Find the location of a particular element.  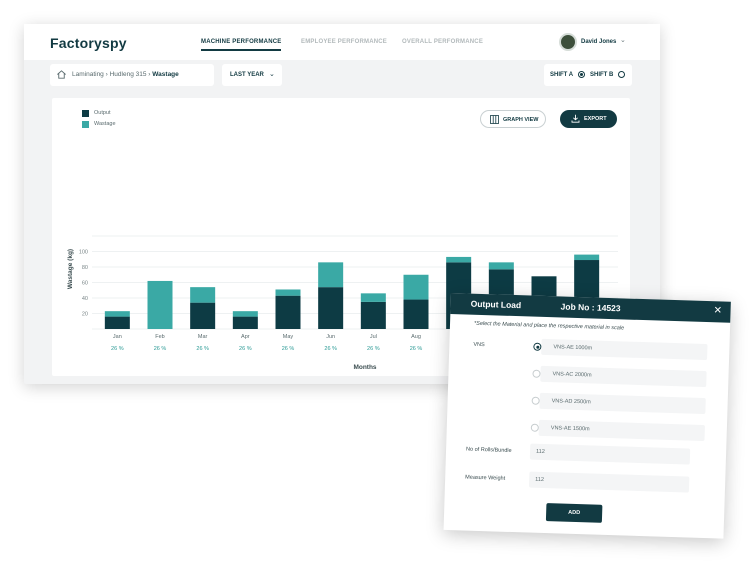

add-button: ADD is located at coordinates (574, 513).